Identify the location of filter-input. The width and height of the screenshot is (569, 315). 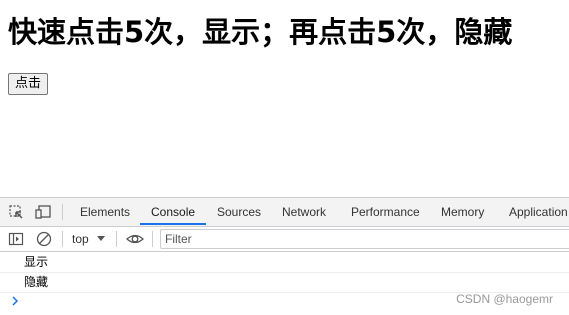
(364, 239).